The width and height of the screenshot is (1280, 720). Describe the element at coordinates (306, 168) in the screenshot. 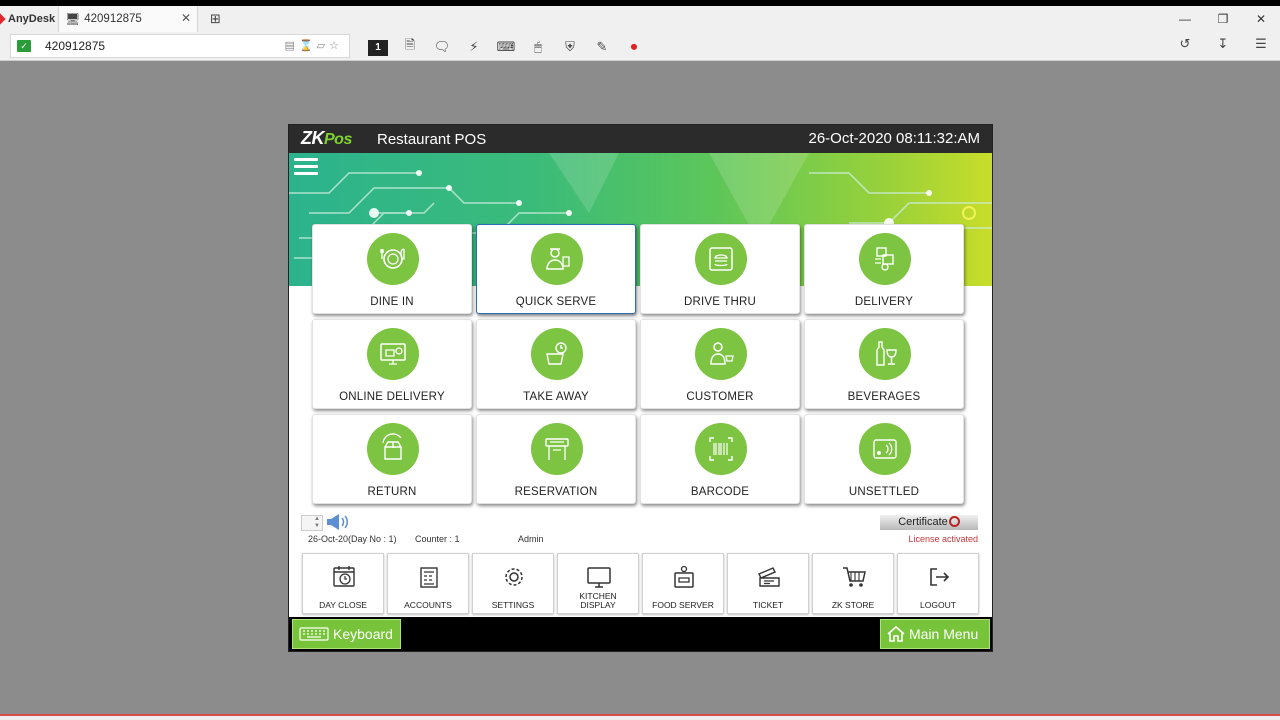

I see `hamburger-icon` at that location.